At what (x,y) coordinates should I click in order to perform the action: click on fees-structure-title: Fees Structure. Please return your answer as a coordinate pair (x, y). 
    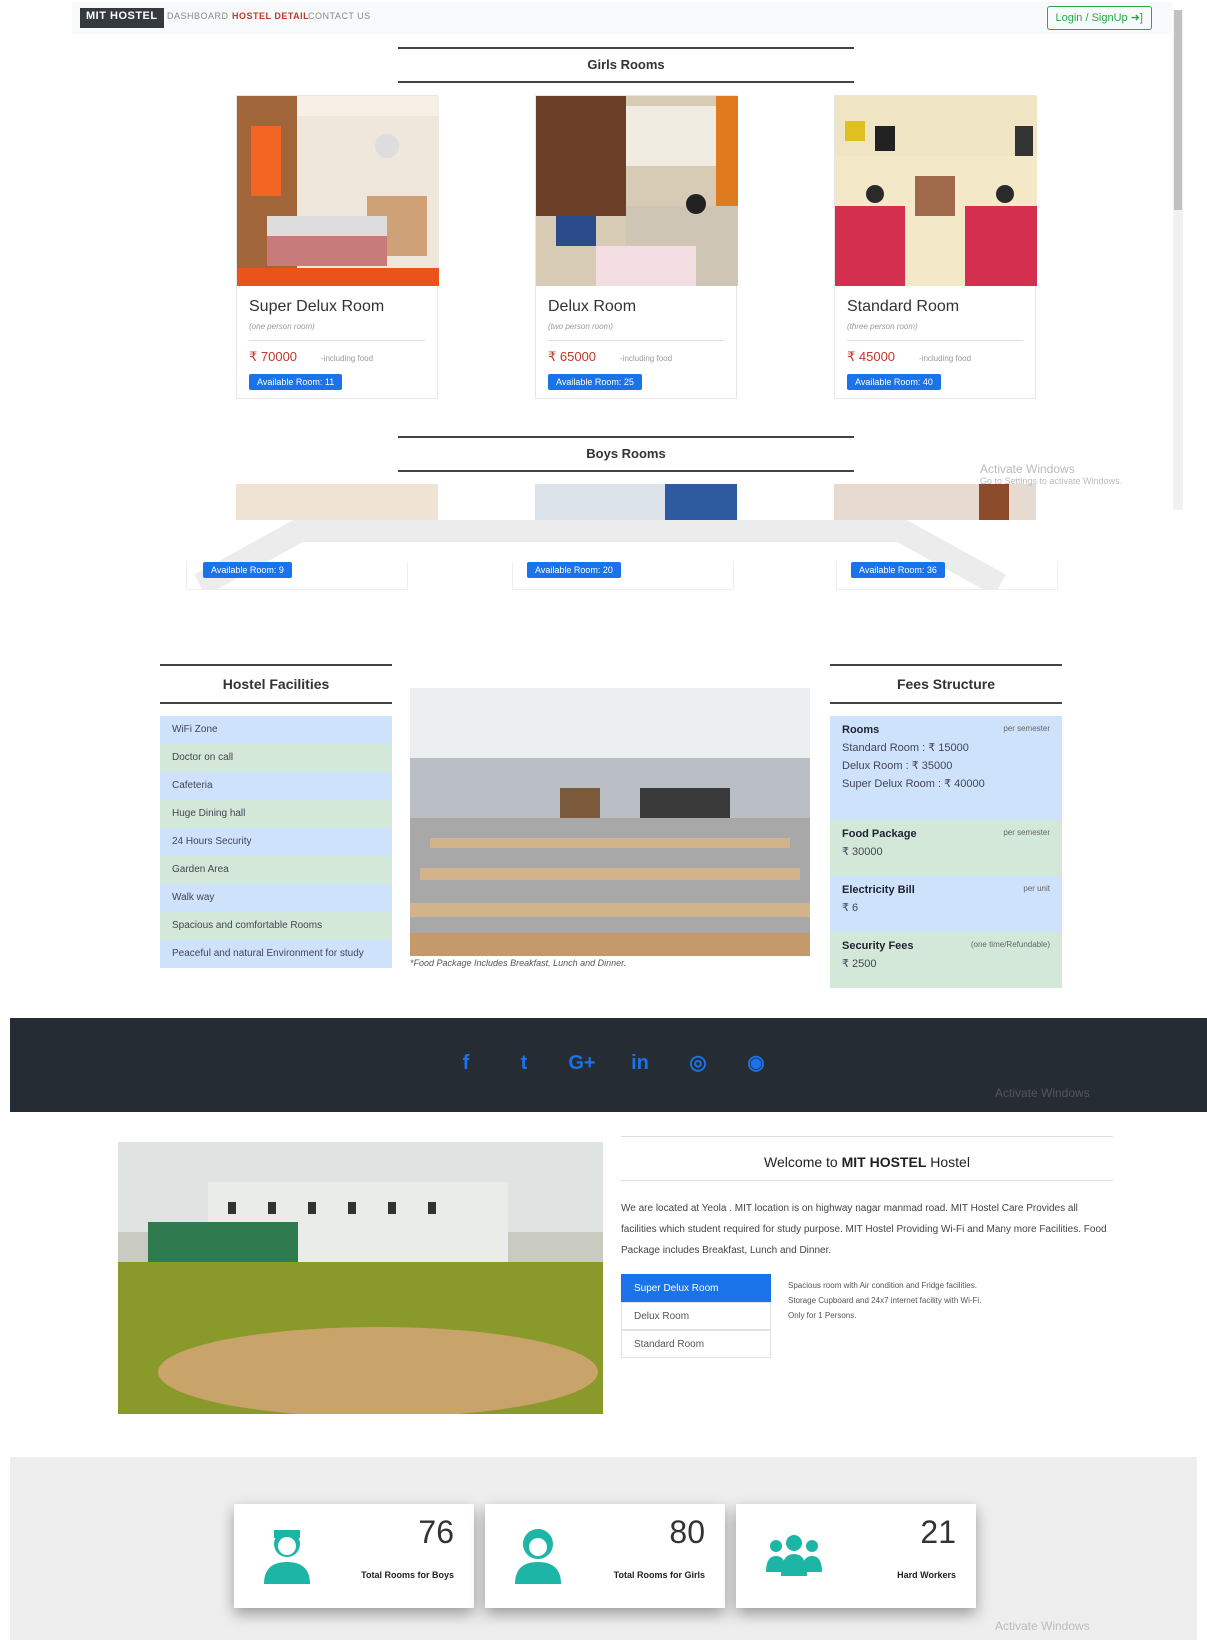
    Looking at the image, I should click on (946, 684).